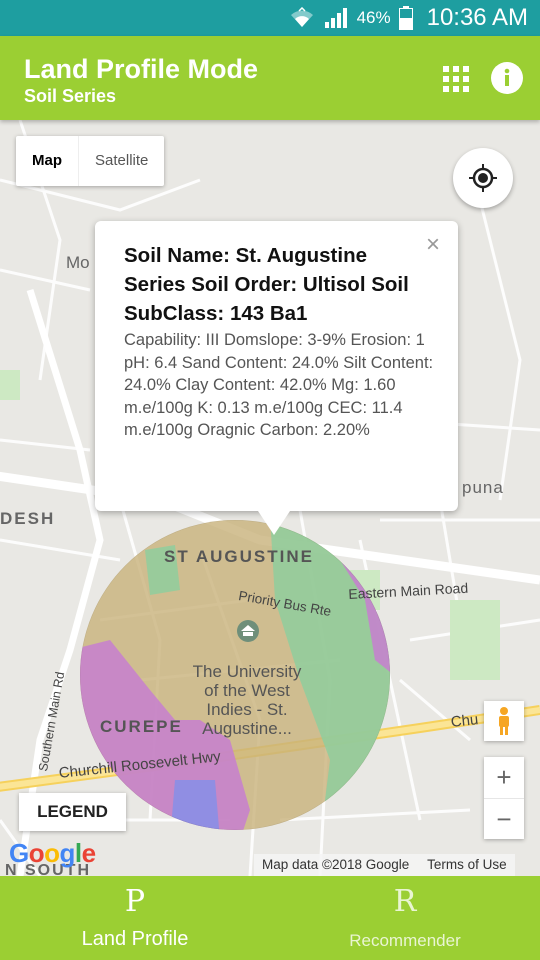 The height and width of the screenshot is (960, 540). Describe the element at coordinates (28, 518) in the screenshot. I see `map-label-desh: DESH` at that location.